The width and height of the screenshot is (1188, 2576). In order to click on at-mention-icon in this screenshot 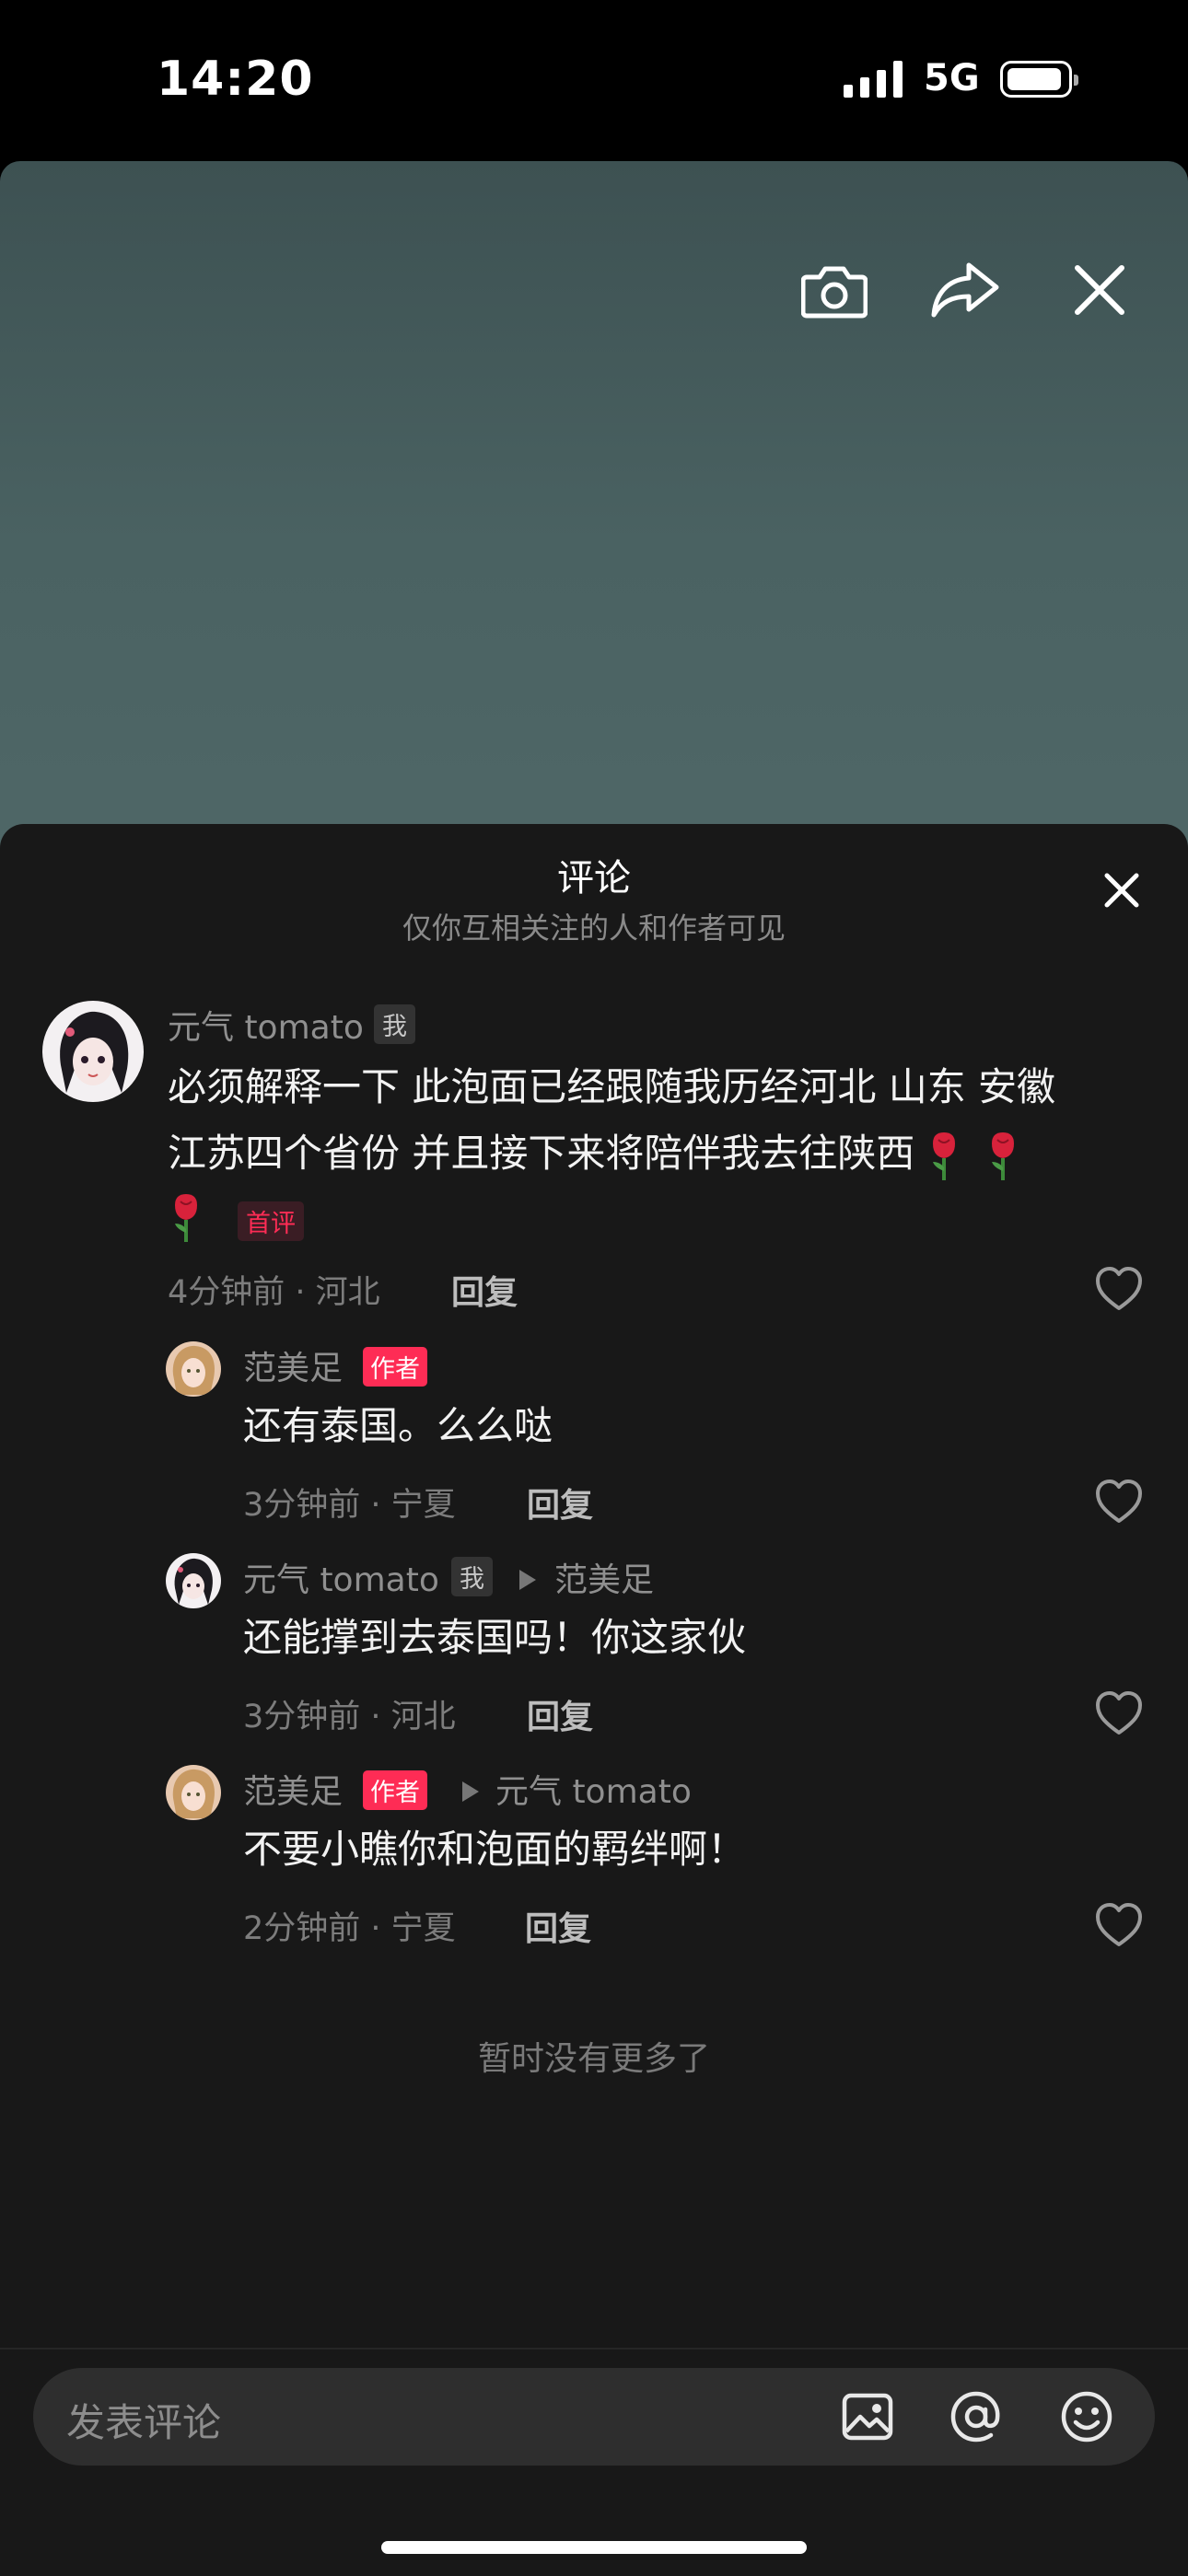, I will do `click(976, 2416)`.